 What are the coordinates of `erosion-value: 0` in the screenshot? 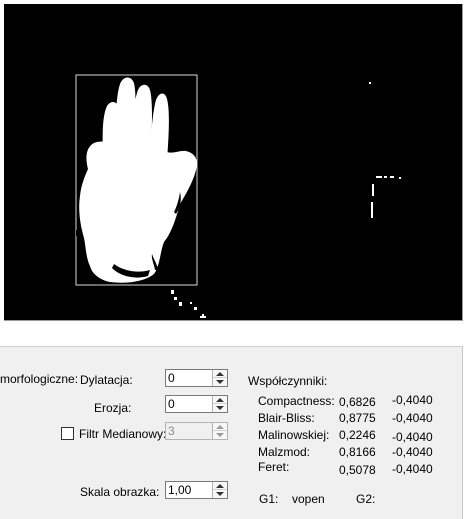 It's located at (171, 404).